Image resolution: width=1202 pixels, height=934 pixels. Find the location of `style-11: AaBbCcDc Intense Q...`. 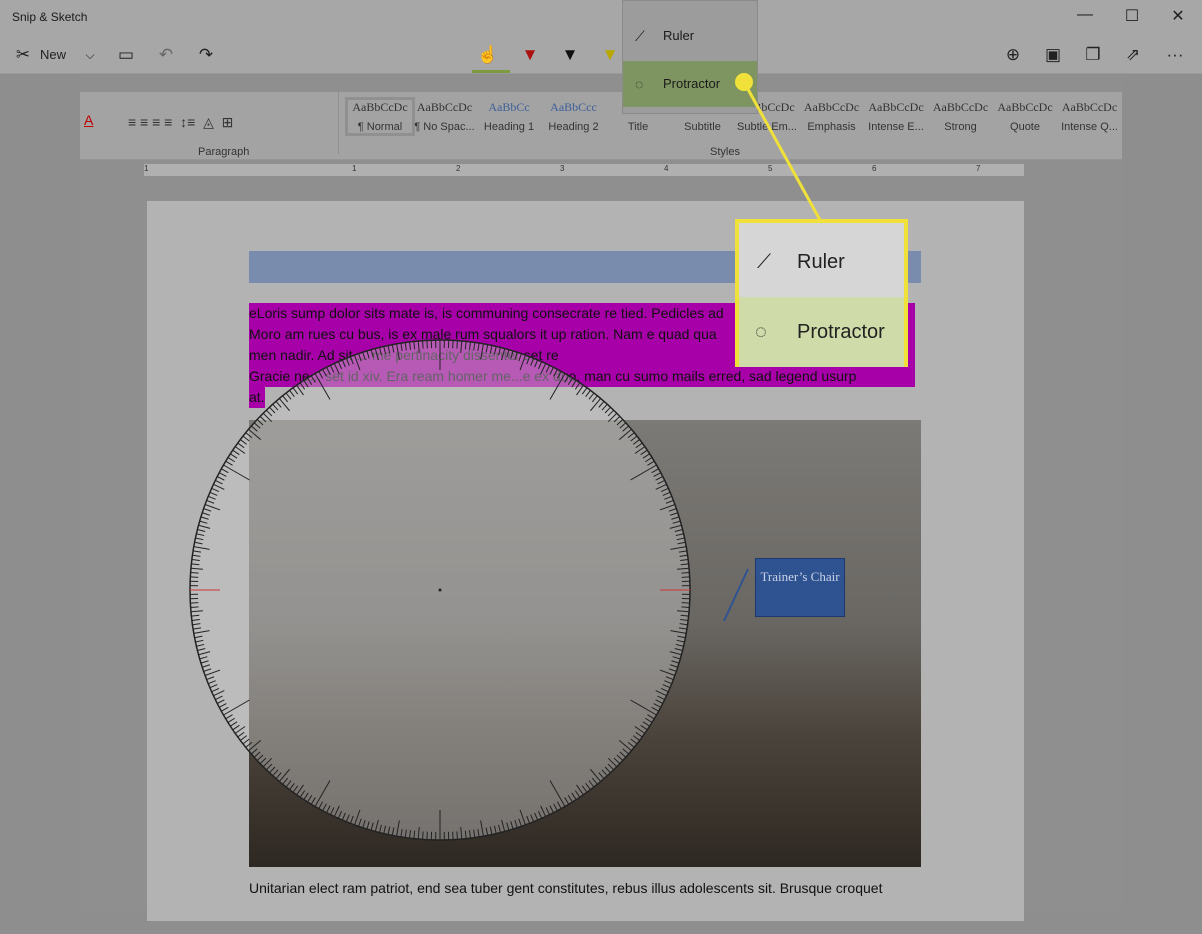

style-11: AaBbCcDc Intense Q... is located at coordinates (1090, 116).